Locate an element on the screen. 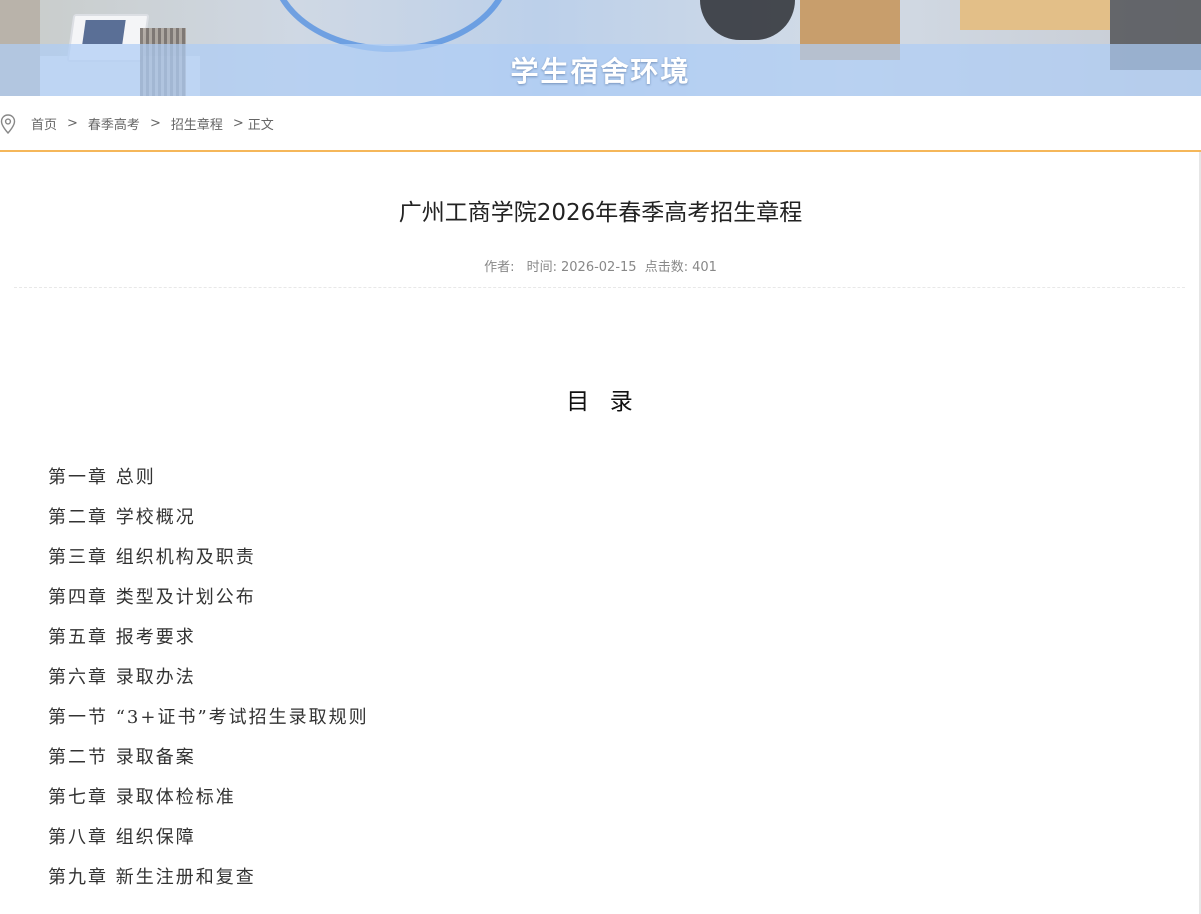  toc-item: 第二章 学校概况 is located at coordinates (122, 517).